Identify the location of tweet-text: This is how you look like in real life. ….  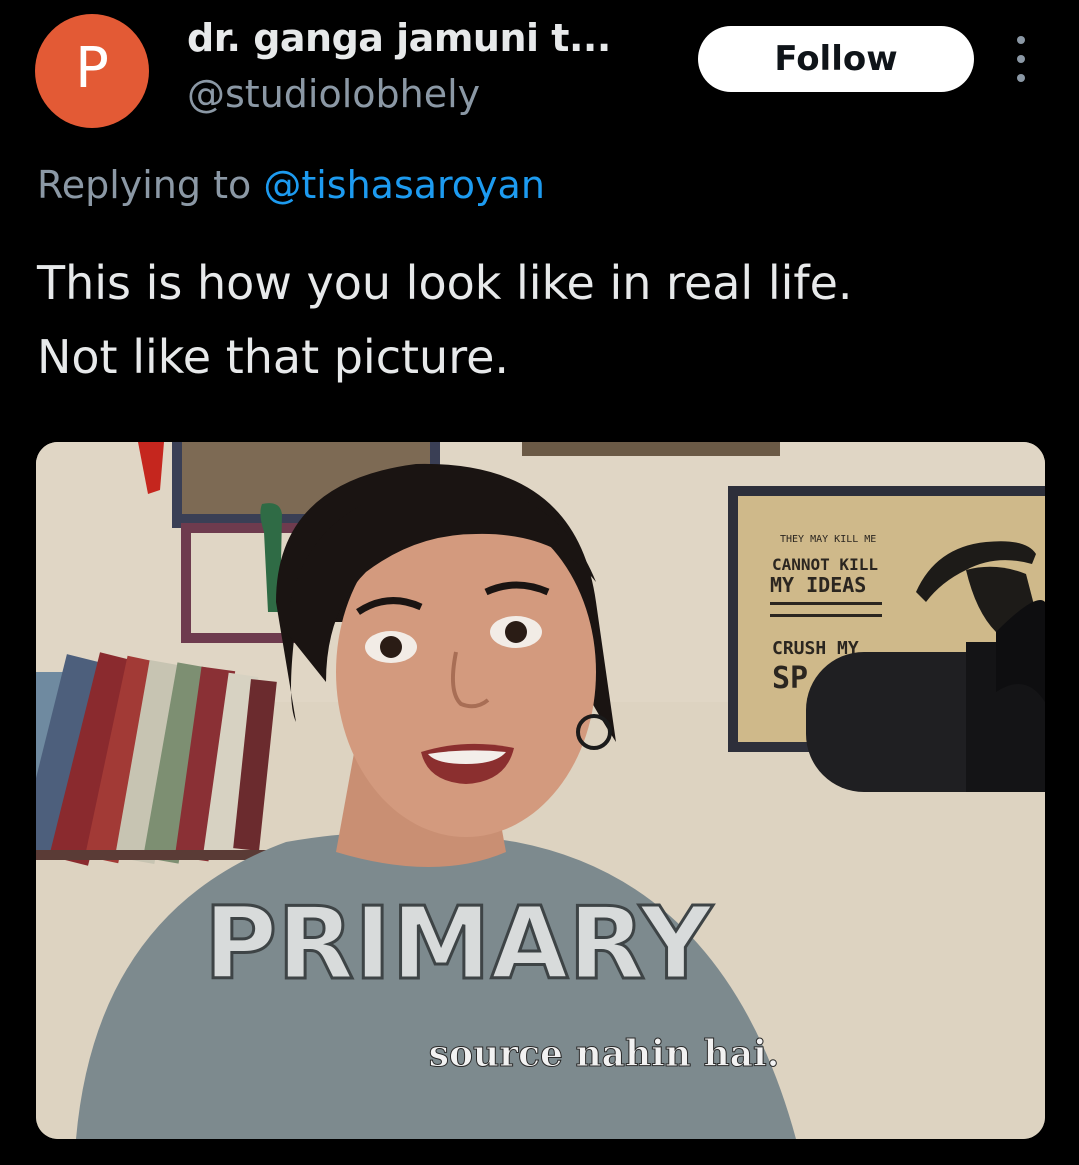
(542, 320).